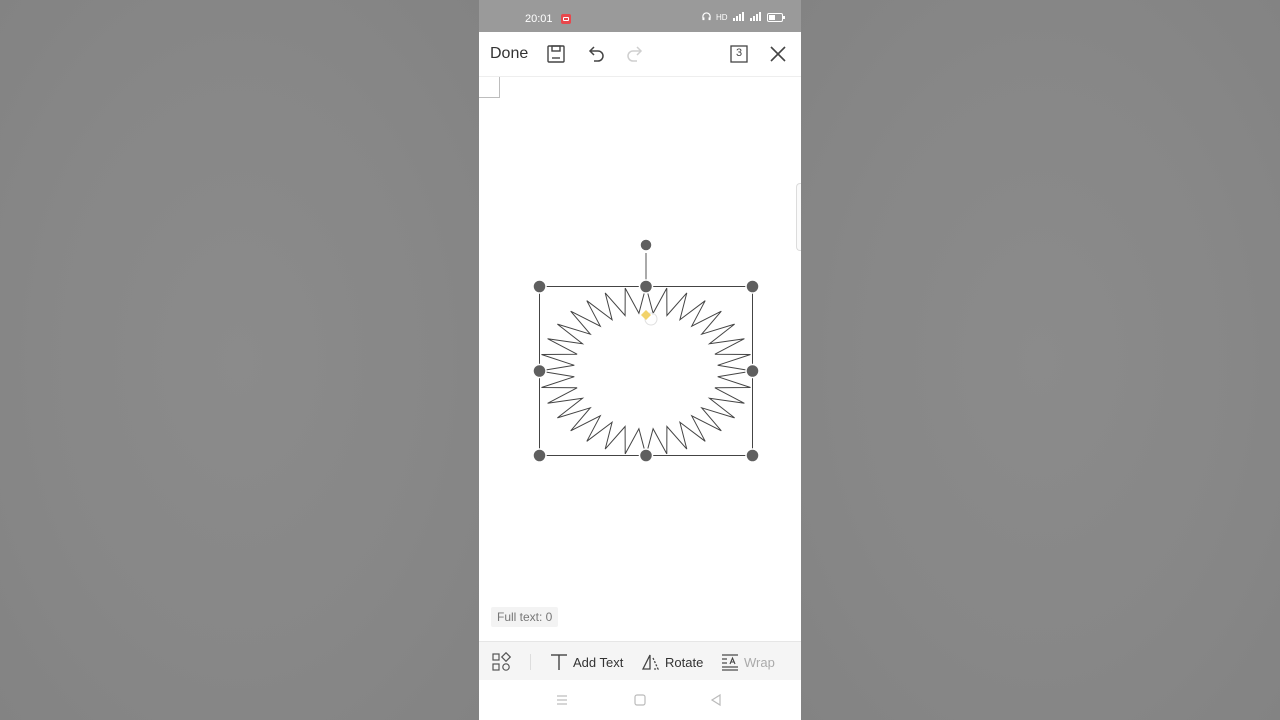 Image resolution: width=1280 pixels, height=720 pixels. I want to click on done-button: Done, so click(509, 54).